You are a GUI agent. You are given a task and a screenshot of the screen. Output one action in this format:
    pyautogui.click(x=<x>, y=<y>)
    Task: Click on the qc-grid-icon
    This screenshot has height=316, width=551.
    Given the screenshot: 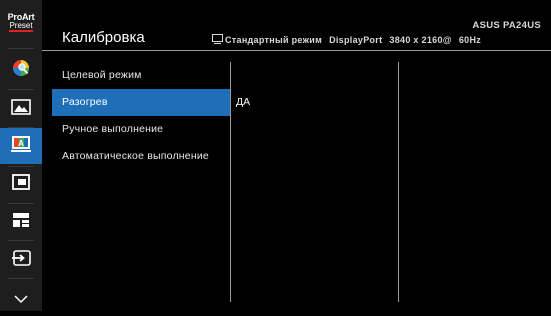 What is the action you would take?
    pyautogui.click(x=21, y=222)
    